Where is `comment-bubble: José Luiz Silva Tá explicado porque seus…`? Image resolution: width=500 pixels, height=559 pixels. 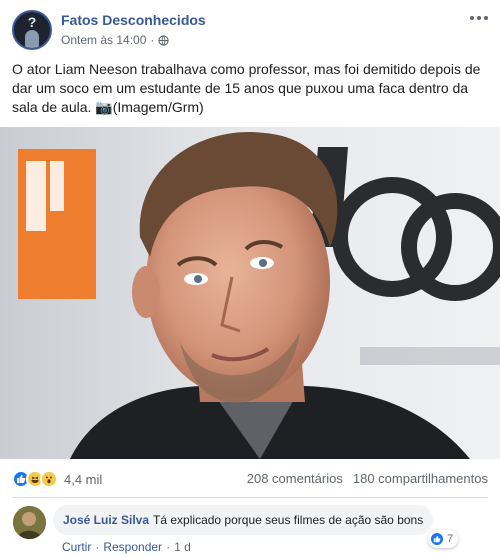 comment-bubble: José Luiz Silva Tá explicado porque seus… is located at coordinates (243, 520).